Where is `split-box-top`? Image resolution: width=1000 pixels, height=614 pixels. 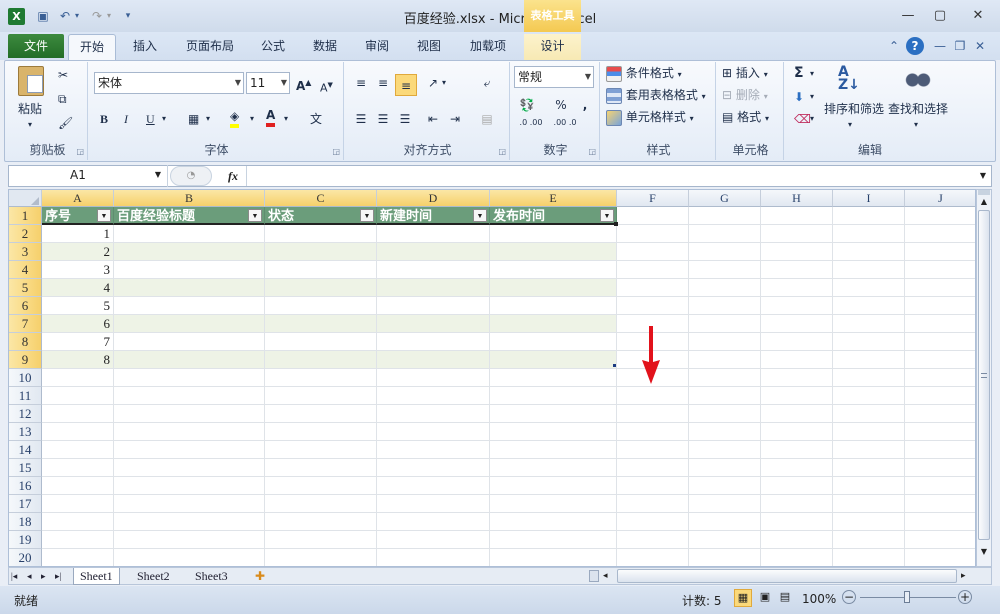 split-box-top is located at coordinates (984, 192).